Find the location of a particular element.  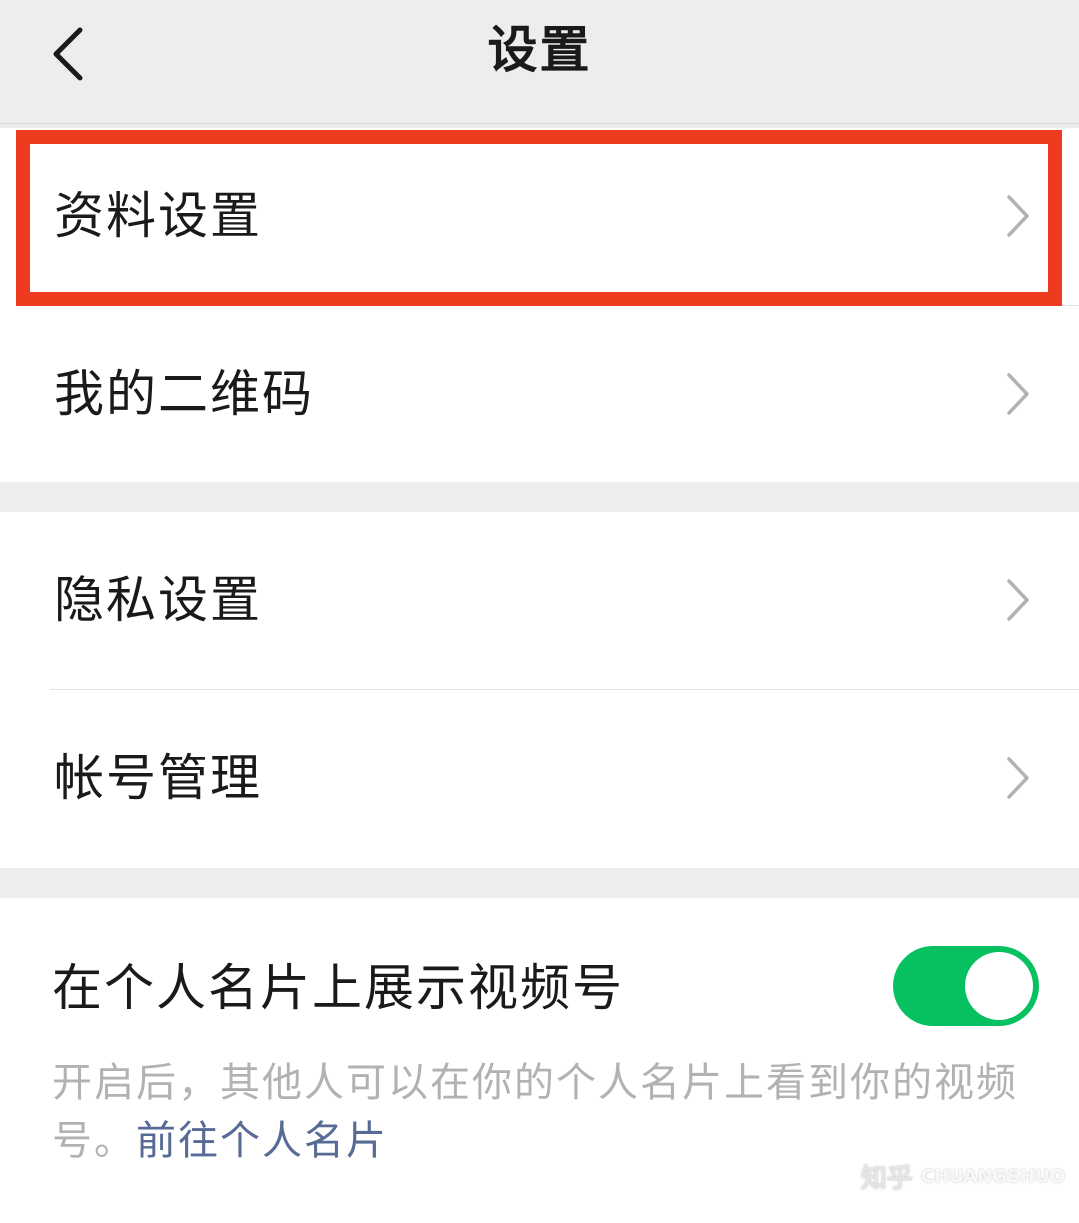

row-label: 隐私设置 is located at coordinates (158, 600).